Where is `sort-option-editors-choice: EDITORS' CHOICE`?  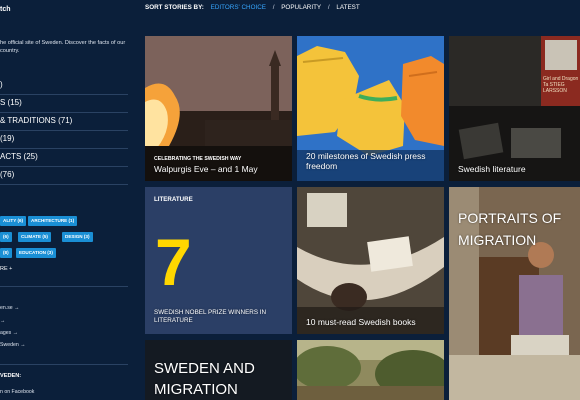 sort-option-editors-choice: EDITORS' CHOICE is located at coordinates (238, 7).